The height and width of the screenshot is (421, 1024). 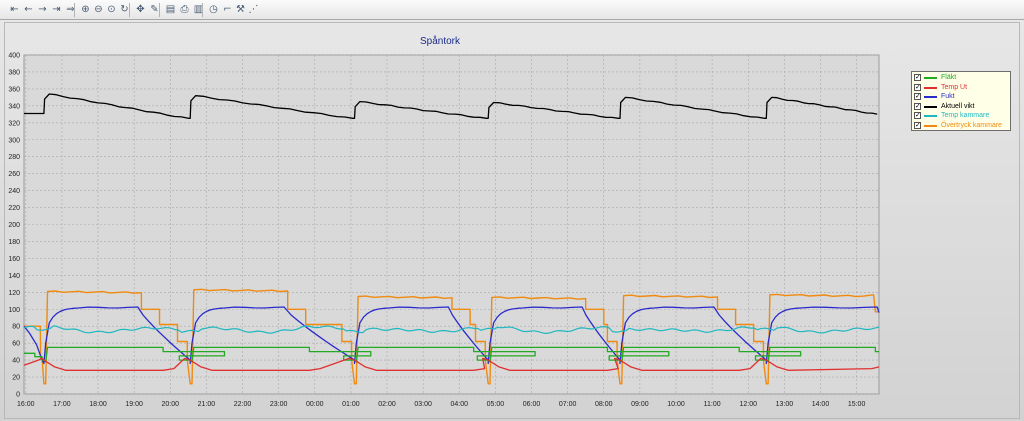 What do you see at coordinates (440, 41) in the screenshot?
I see `chart-title: Spåntork` at bounding box center [440, 41].